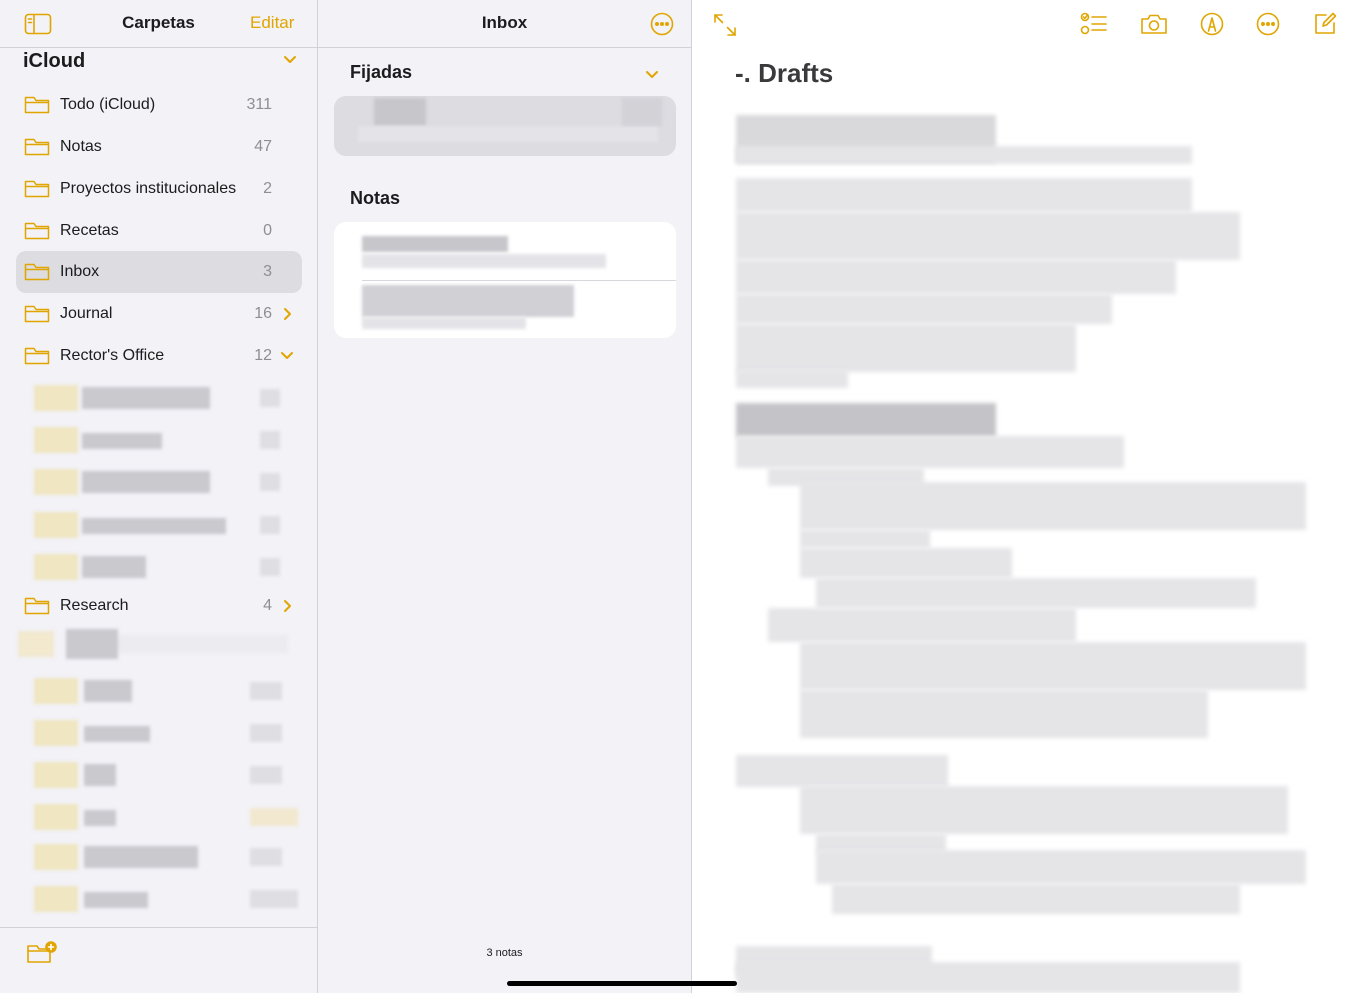  I want to click on folder-count: 0, so click(267, 230).